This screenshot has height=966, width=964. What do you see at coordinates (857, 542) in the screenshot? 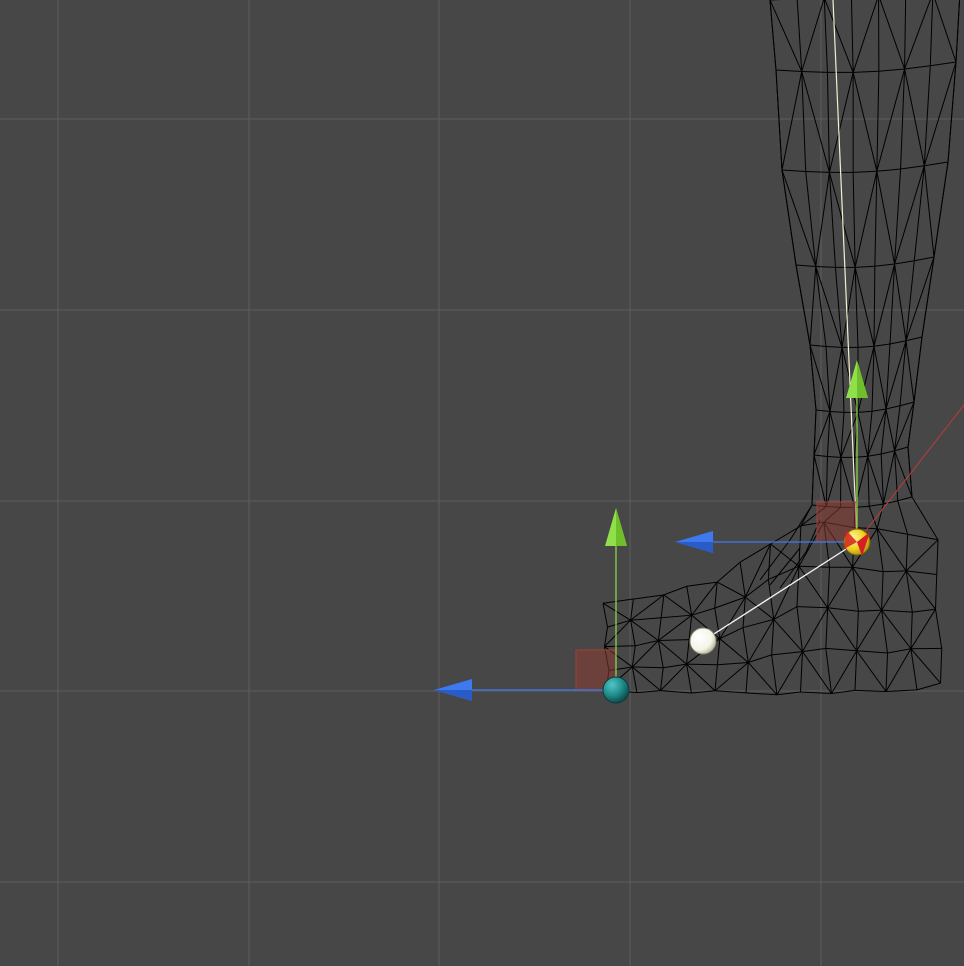
I see `yellow-red-sphere-icon` at bounding box center [857, 542].